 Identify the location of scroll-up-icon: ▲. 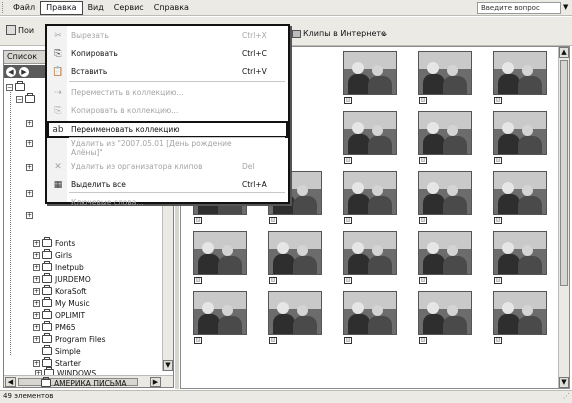
(564, 52).